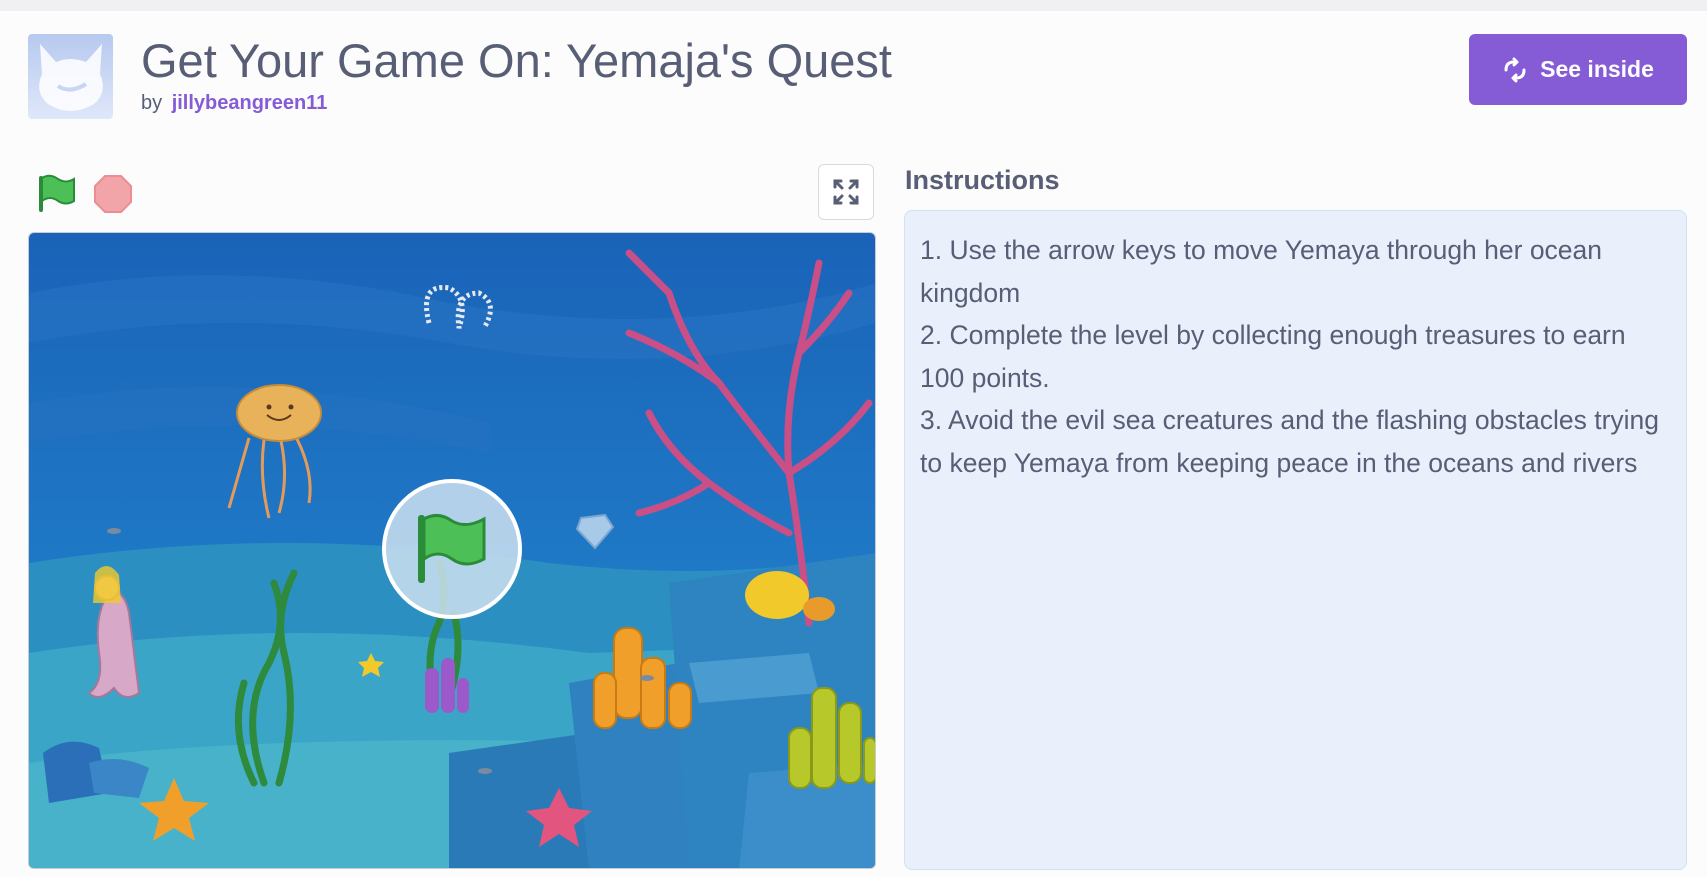 Image resolution: width=1707 pixels, height=877 pixels. I want to click on fullscreen-button, so click(846, 192).